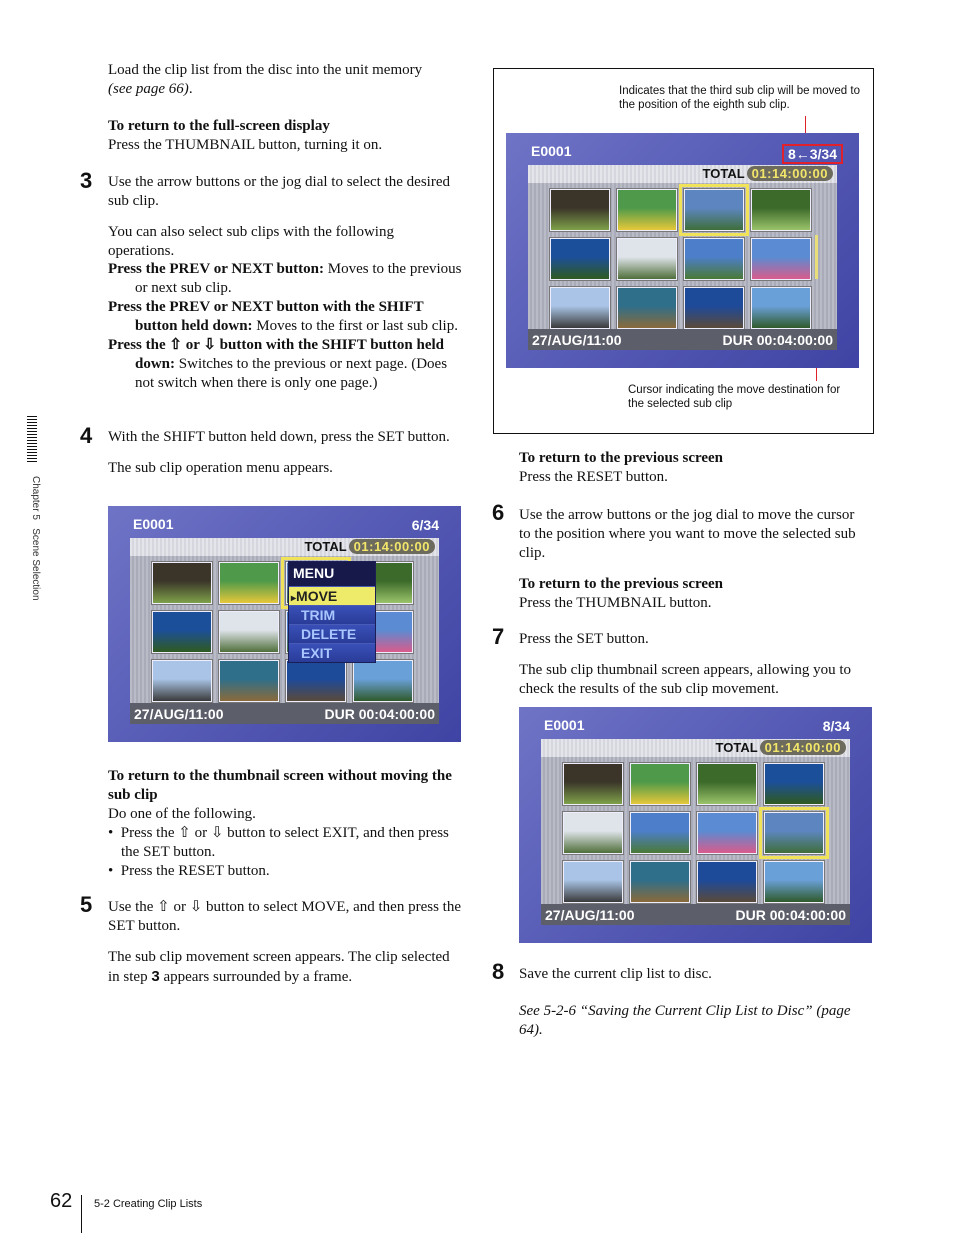  Describe the element at coordinates (332, 574) in the screenshot. I see `menu-title: MENU` at that location.